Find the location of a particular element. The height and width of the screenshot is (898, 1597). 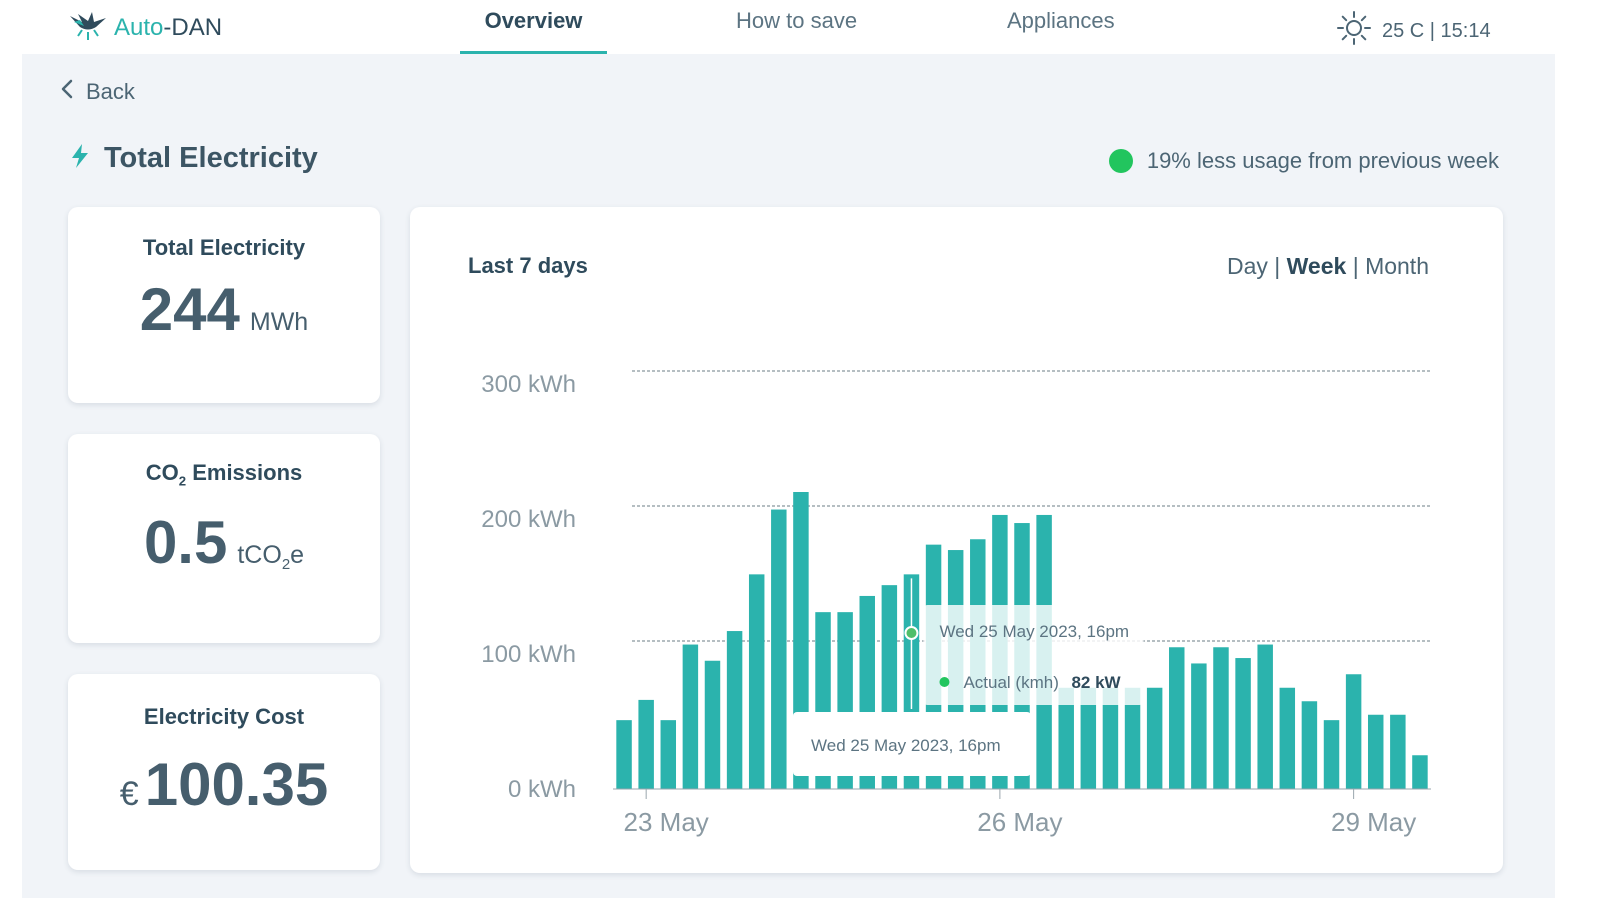

usage-status: 19% less usage from previous week is located at coordinates (1303, 161).